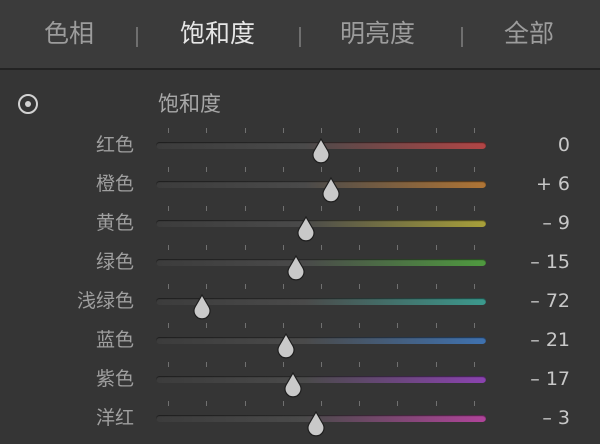 This screenshot has height=444, width=600. What do you see at coordinates (69, 34) in the screenshot?
I see `tab-hue: 色相` at bounding box center [69, 34].